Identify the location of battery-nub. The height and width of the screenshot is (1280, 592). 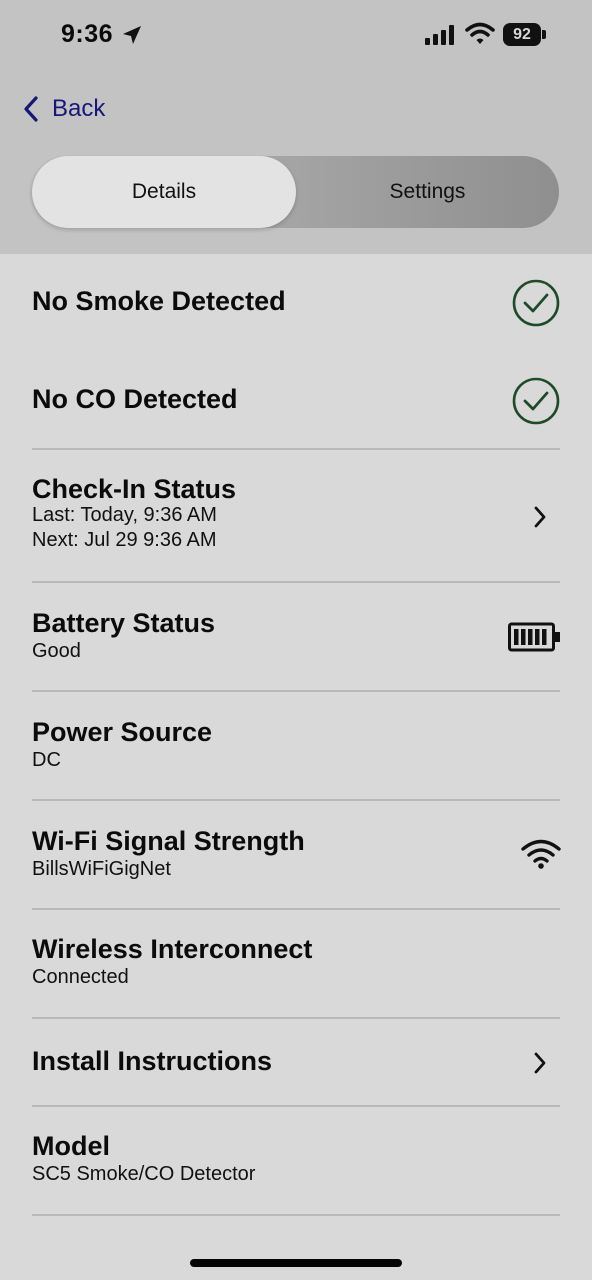
(544, 34).